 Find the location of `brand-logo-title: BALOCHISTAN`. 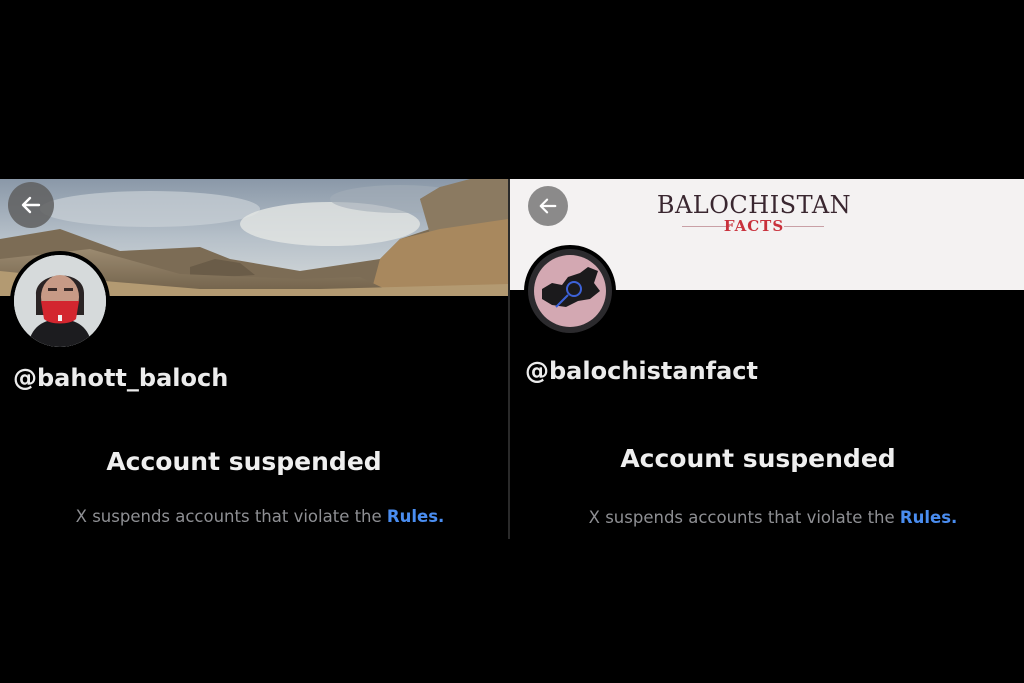

brand-logo-title: BALOCHISTAN is located at coordinates (754, 205).